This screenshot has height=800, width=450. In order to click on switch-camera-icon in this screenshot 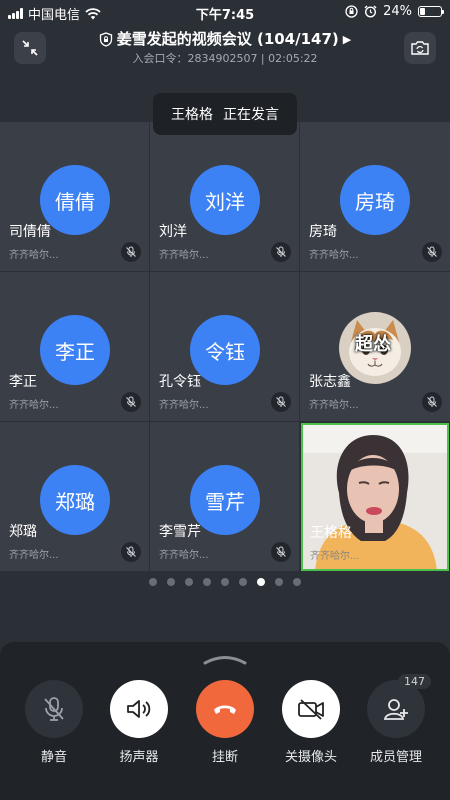, I will do `click(420, 48)`.